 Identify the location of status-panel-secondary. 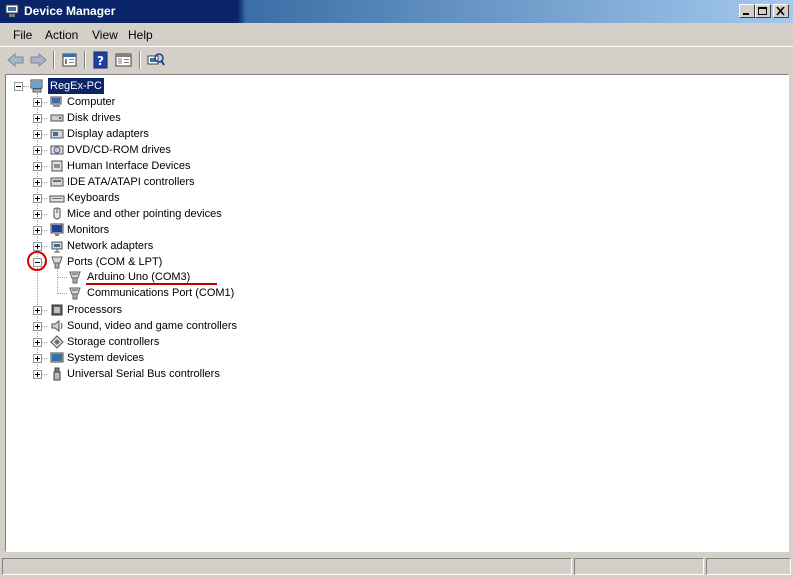
(639, 566).